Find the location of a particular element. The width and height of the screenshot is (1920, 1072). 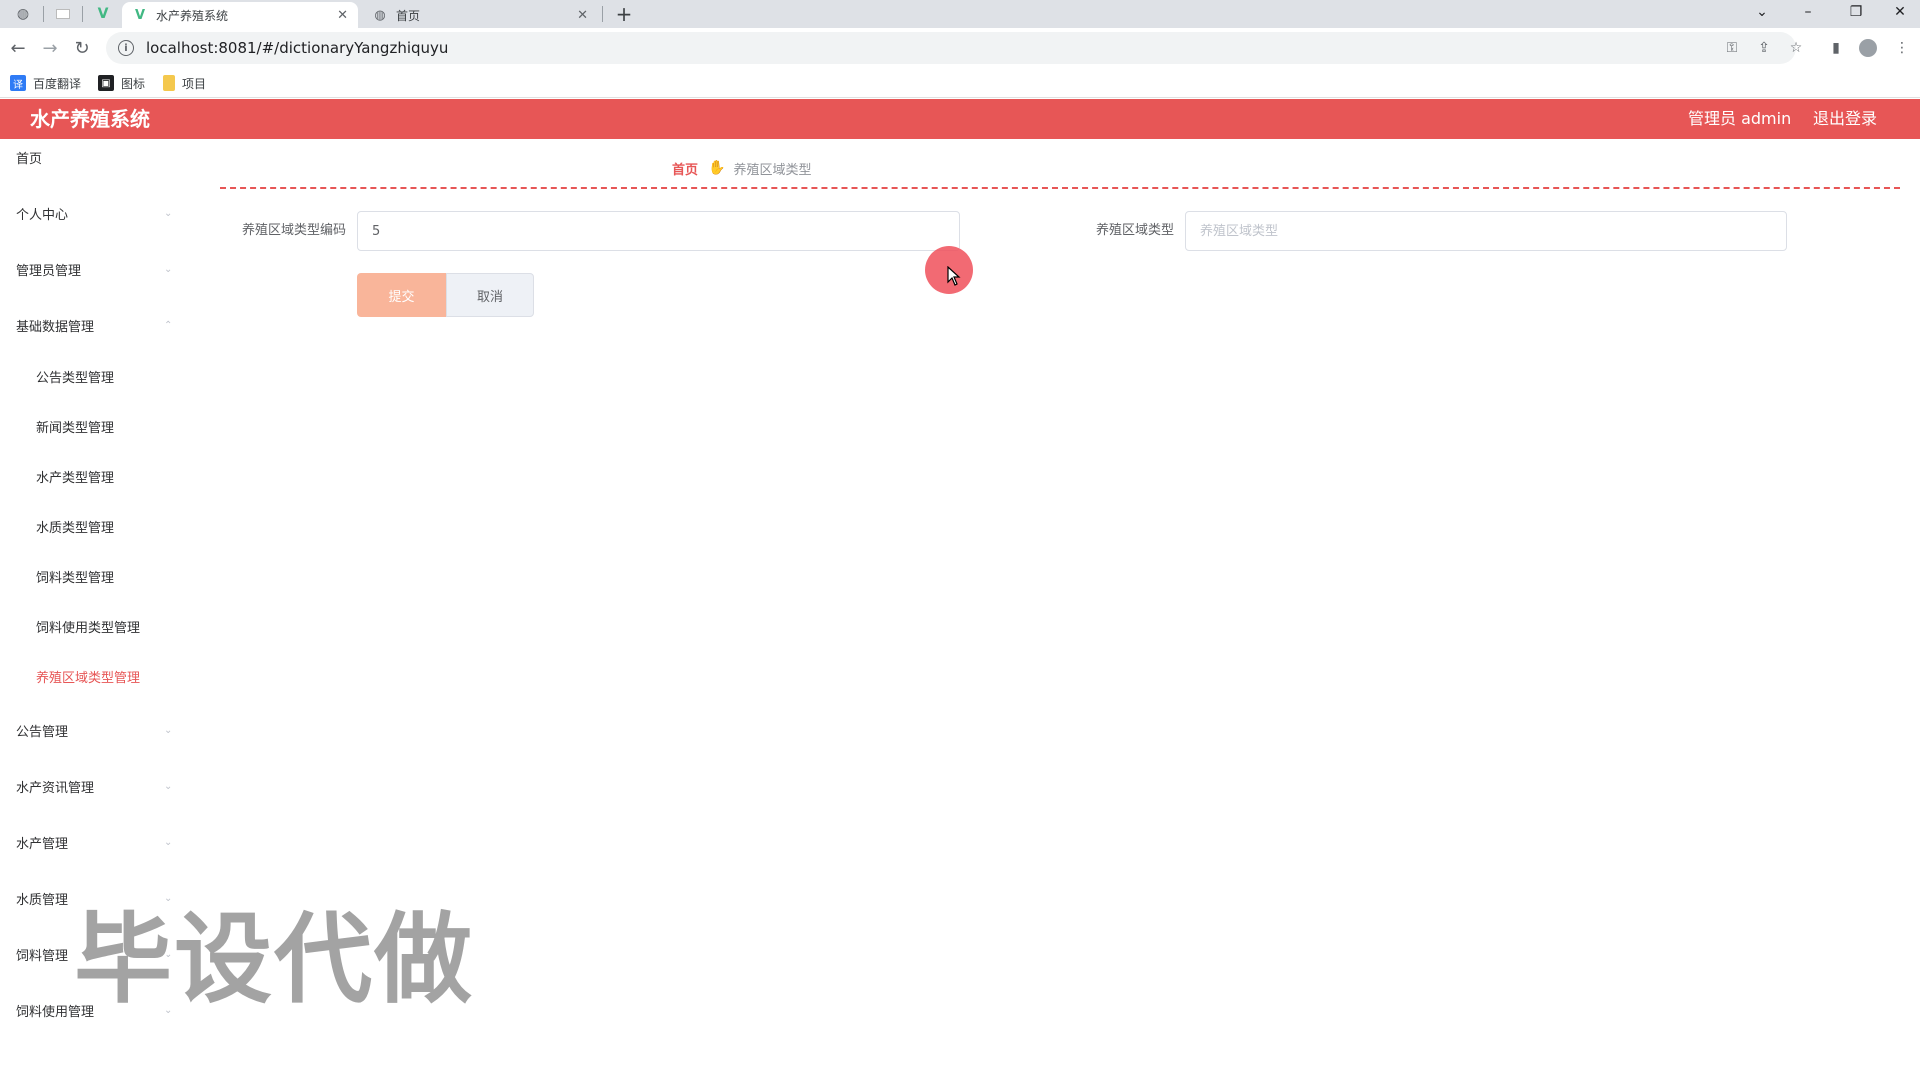

close-window-icon: ✕ is located at coordinates (1900, 12).